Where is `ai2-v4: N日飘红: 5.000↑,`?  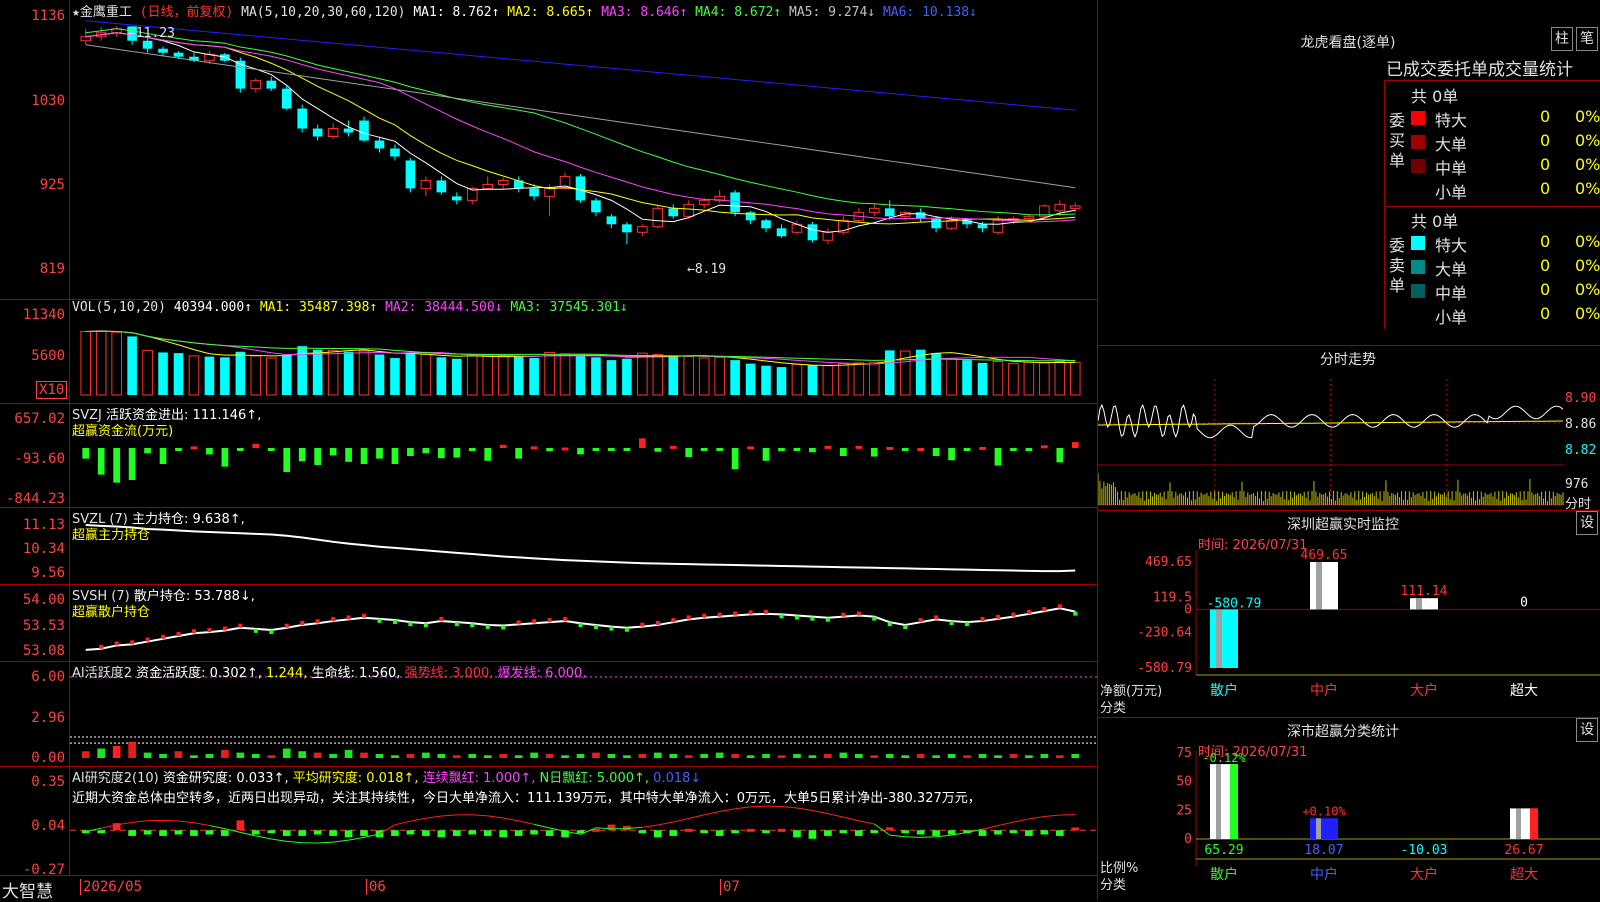
ai2-v4: N日飘红: 5.000↑, is located at coordinates (594, 778).